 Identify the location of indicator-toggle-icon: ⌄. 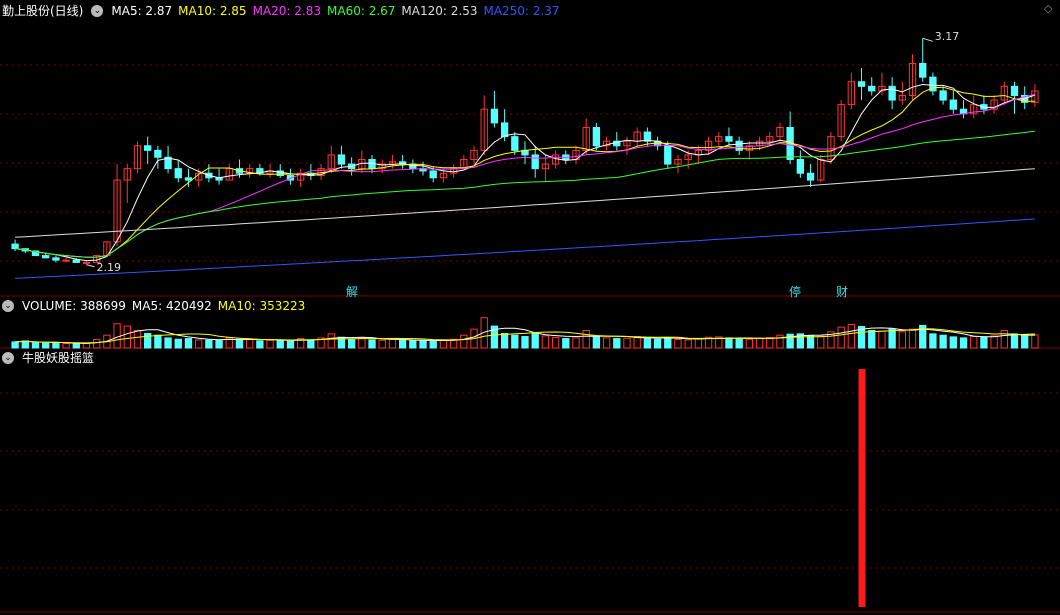
(8, 358).